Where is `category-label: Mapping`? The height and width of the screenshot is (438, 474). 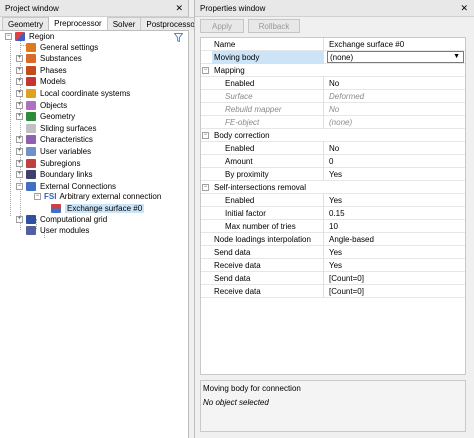 category-label: Mapping is located at coordinates (229, 70).